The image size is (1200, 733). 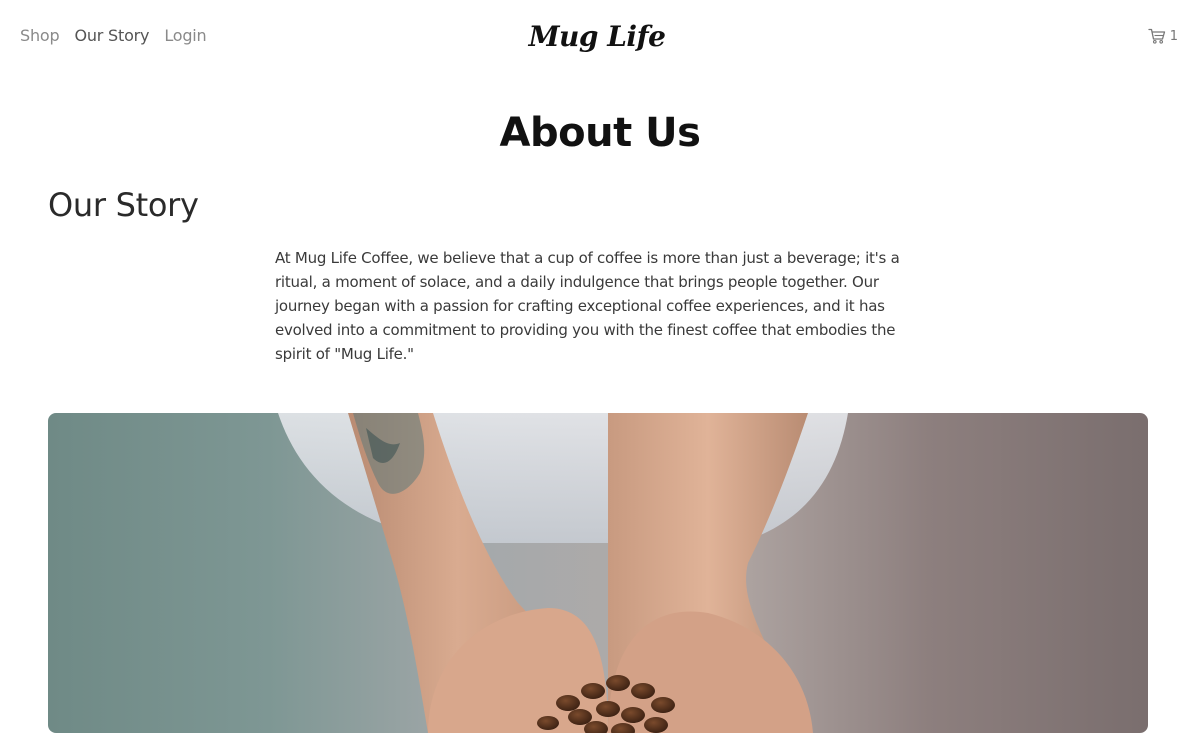 What do you see at coordinates (1157, 36) in the screenshot?
I see `cart-icon` at bounding box center [1157, 36].